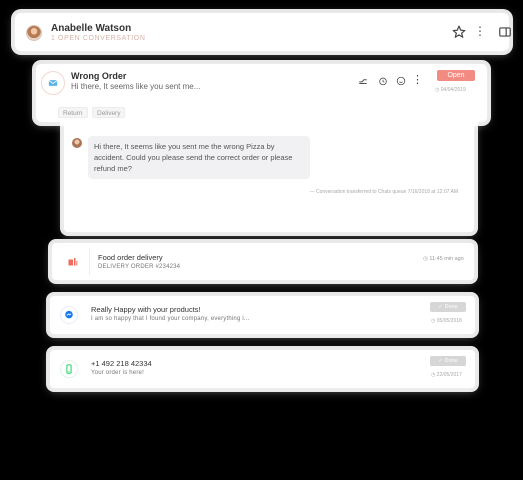 This screenshot has width=523, height=480. Describe the element at coordinates (117, 373) in the screenshot. I see `phone-preview: Your order is here!` at that location.